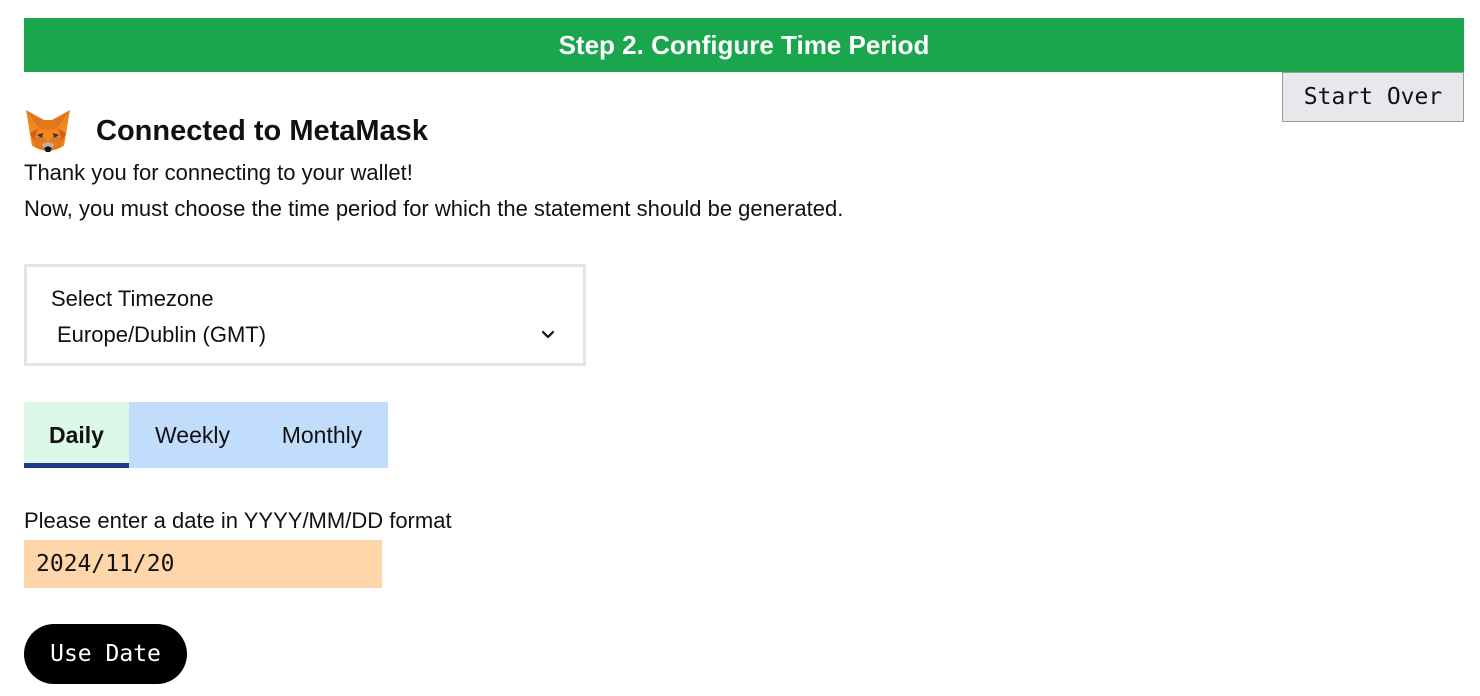 The height and width of the screenshot is (696, 1480). What do you see at coordinates (305, 315) in the screenshot?
I see `timezone-selector: Select Timezone Europe/Dublin (GMT)` at bounding box center [305, 315].